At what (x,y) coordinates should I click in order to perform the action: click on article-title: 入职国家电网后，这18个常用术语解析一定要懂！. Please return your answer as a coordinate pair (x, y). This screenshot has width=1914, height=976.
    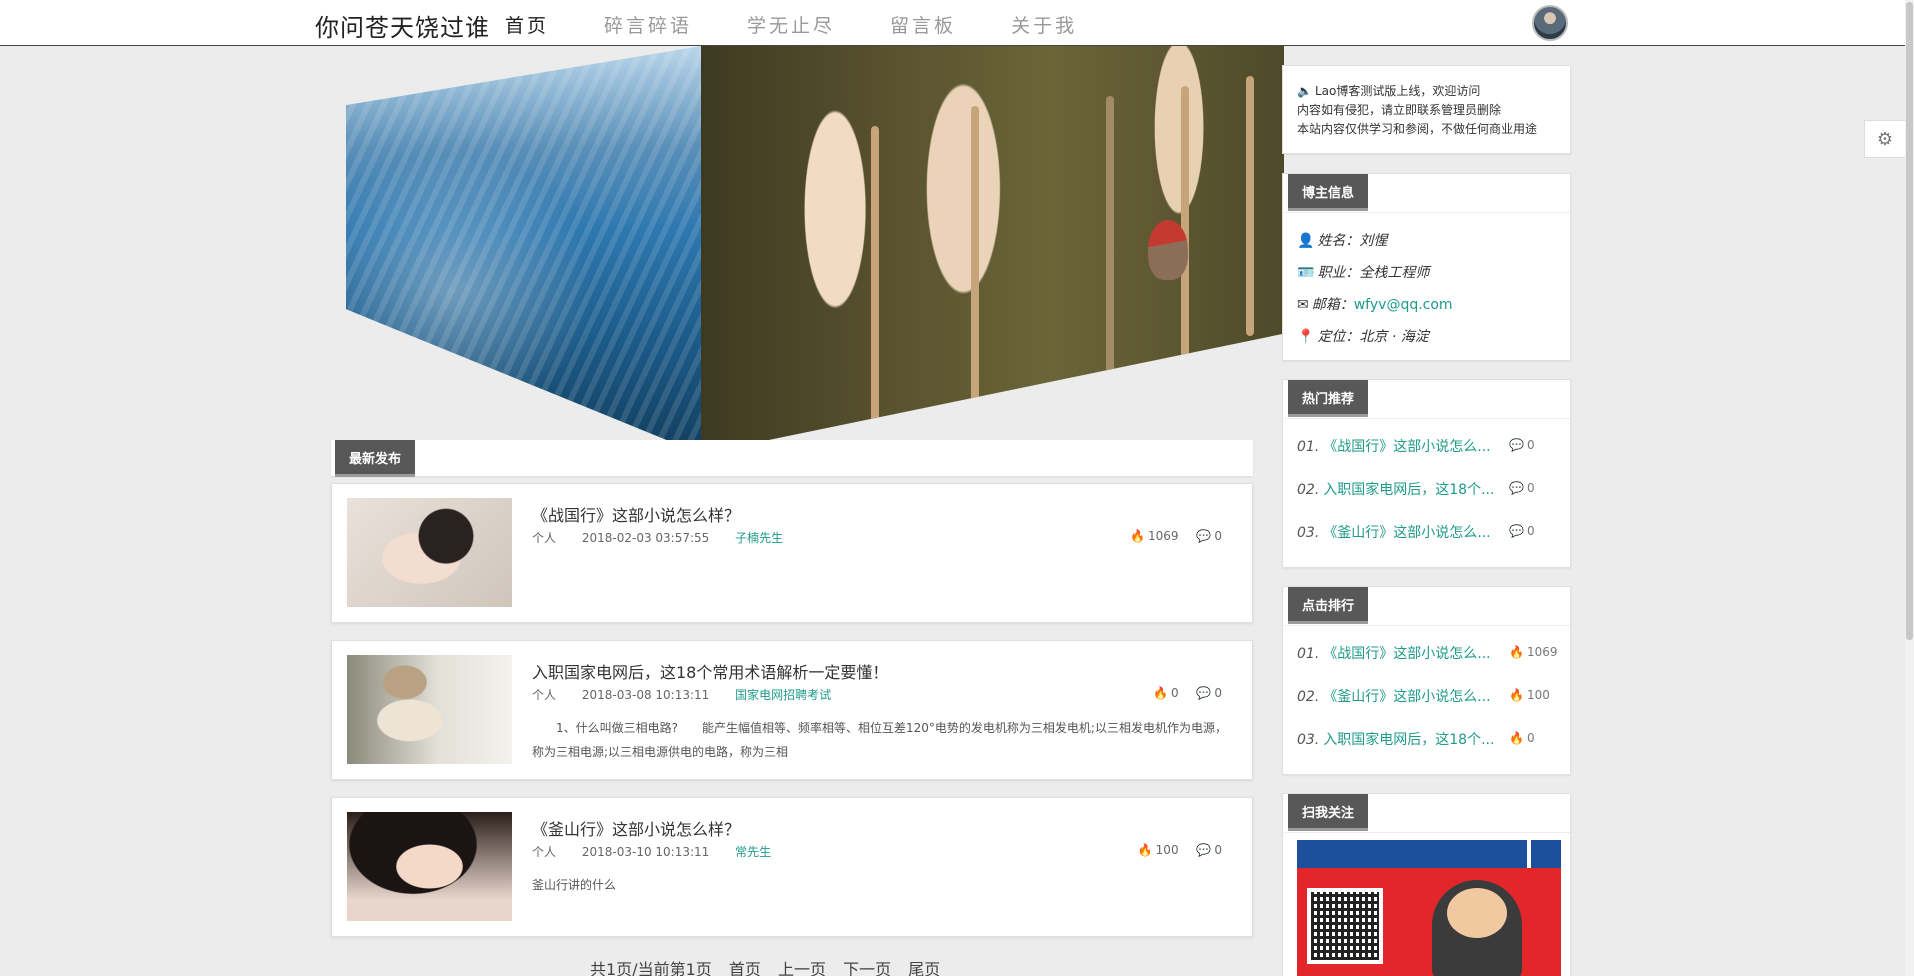
    Looking at the image, I should click on (710, 671).